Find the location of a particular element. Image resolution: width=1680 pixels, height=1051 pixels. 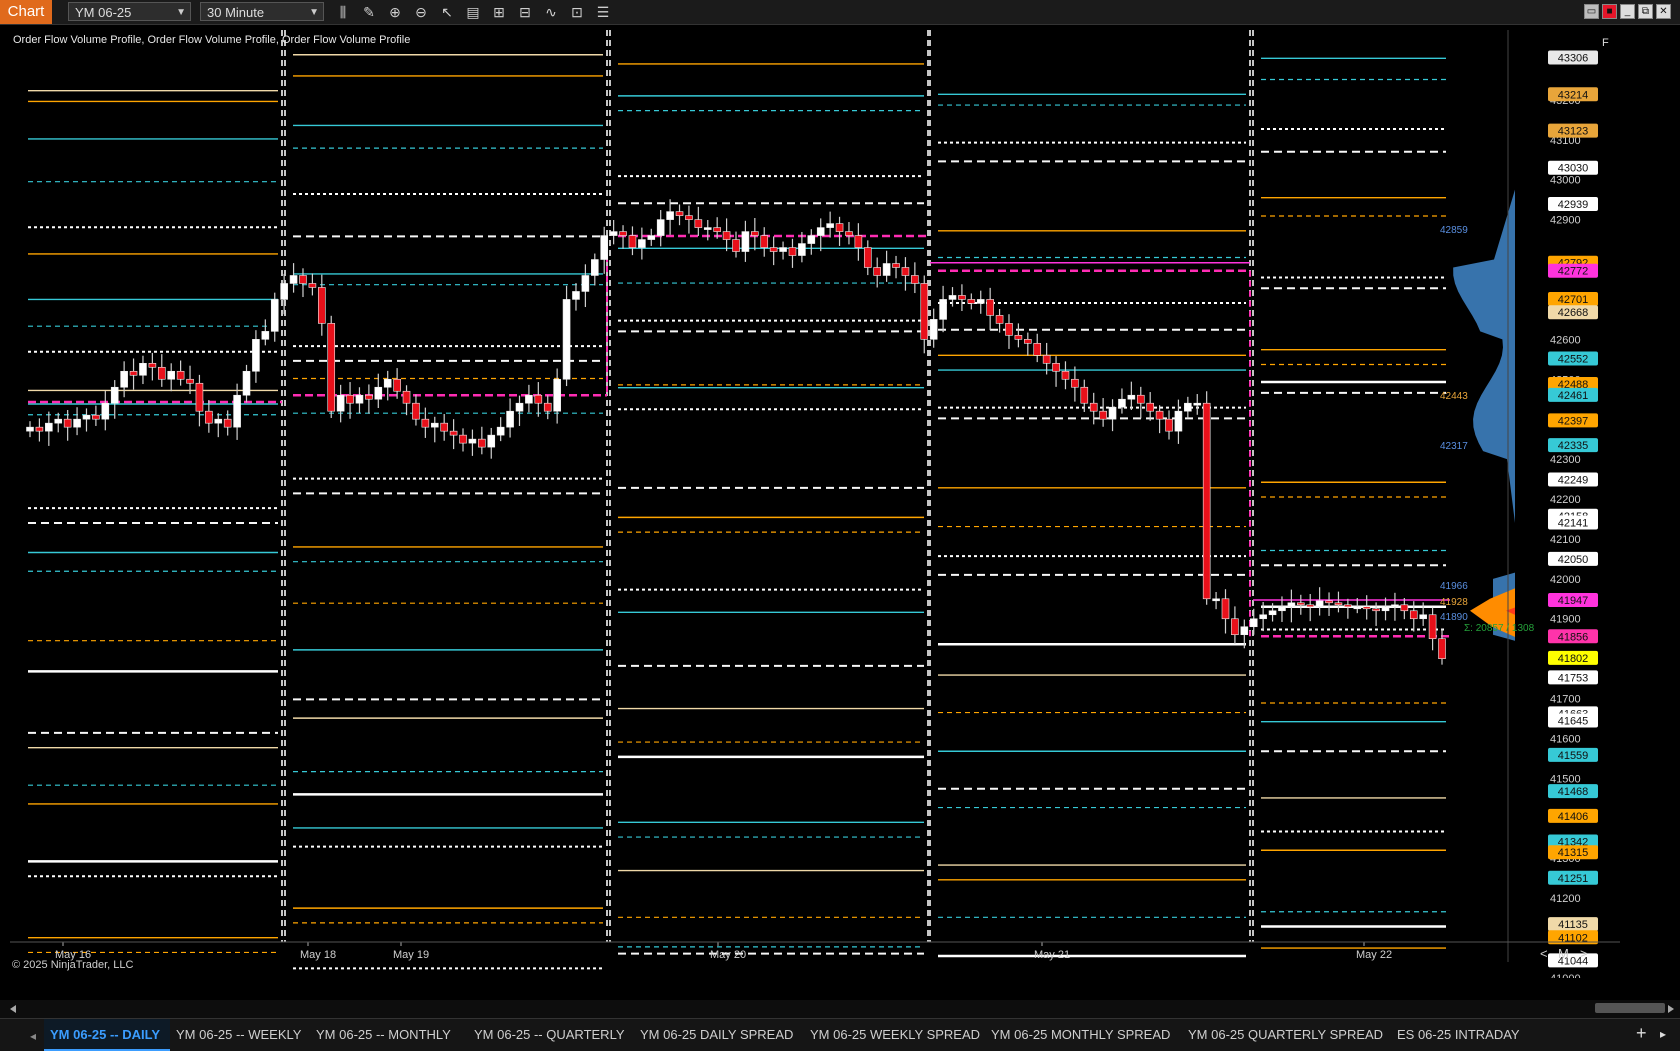

tab-ym-06-25-daily: YM 06-25 -- DAILY is located at coordinates (107, 1035).